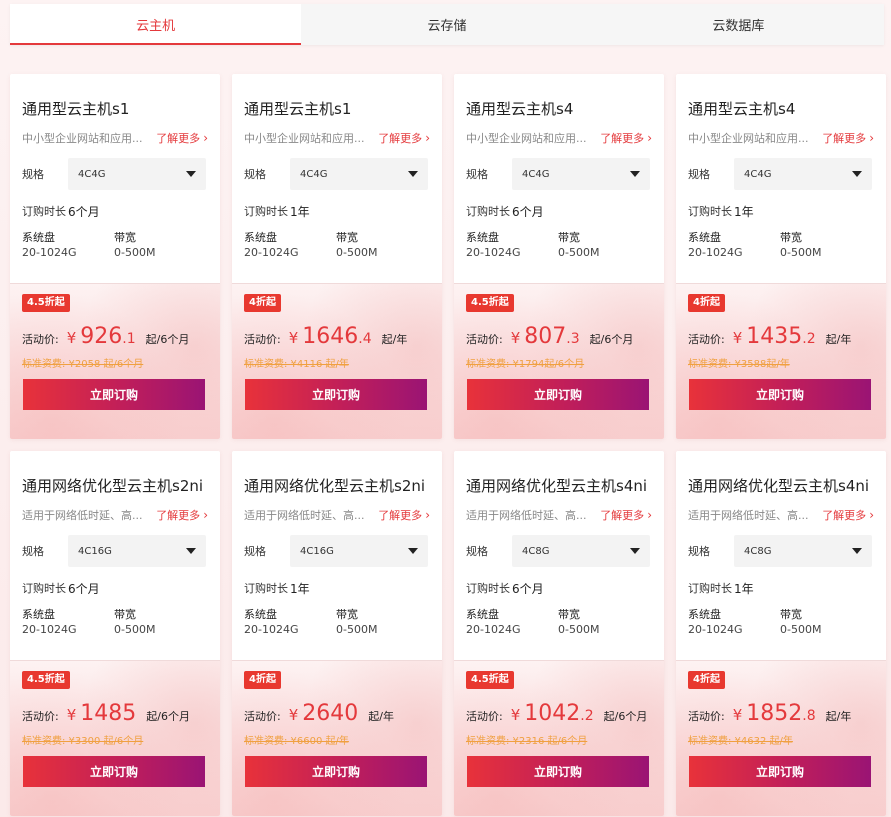 Image resolution: width=891 pixels, height=817 pixels. What do you see at coordinates (552, 713) in the screenshot?
I see `price-integer: 1042` at bounding box center [552, 713].